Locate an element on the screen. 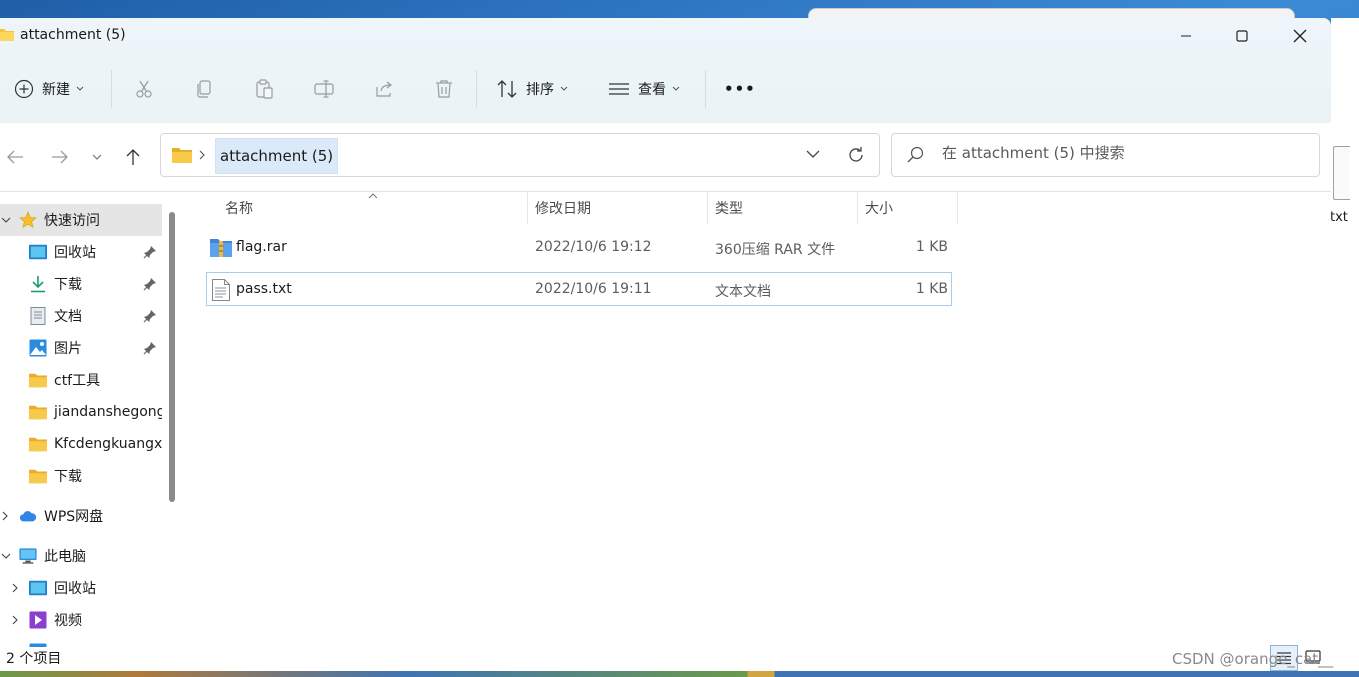 Image resolution: width=1359 pixels, height=677 pixels. sidebar-item-label: Kfcdengkuangxi is located at coordinates (108, 444).